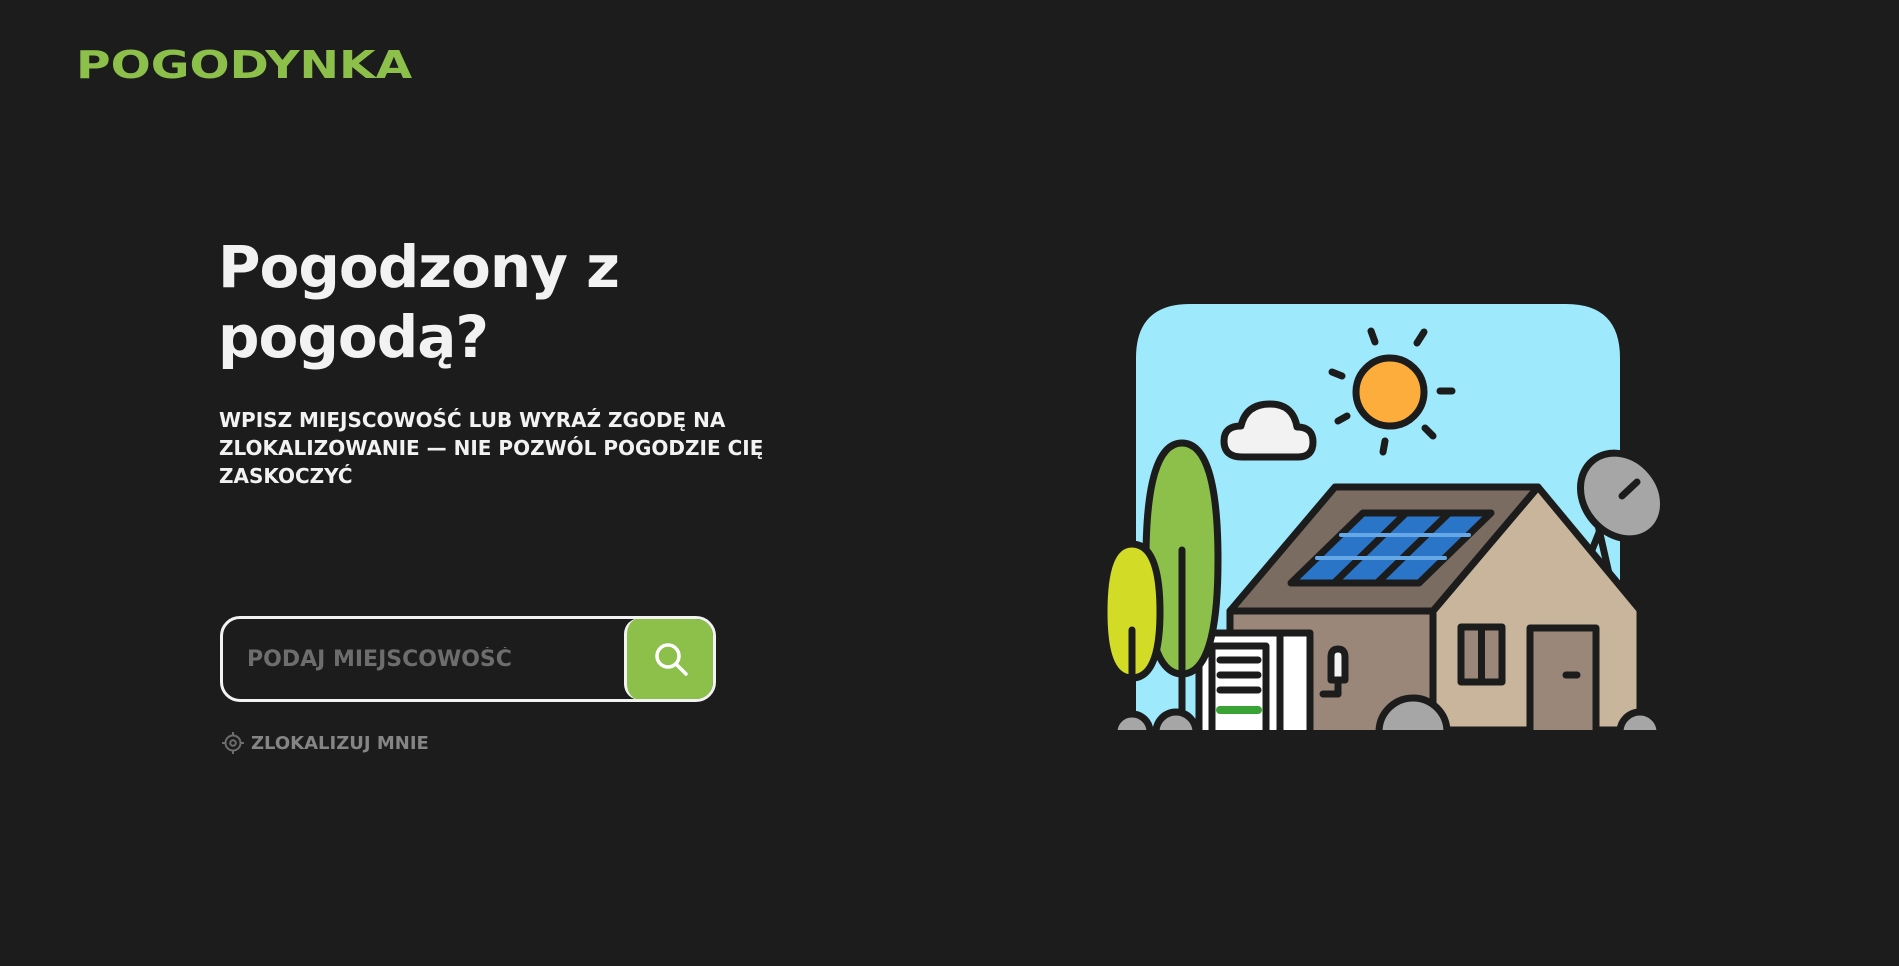  I want to click on house-window, so click(1481, 654).